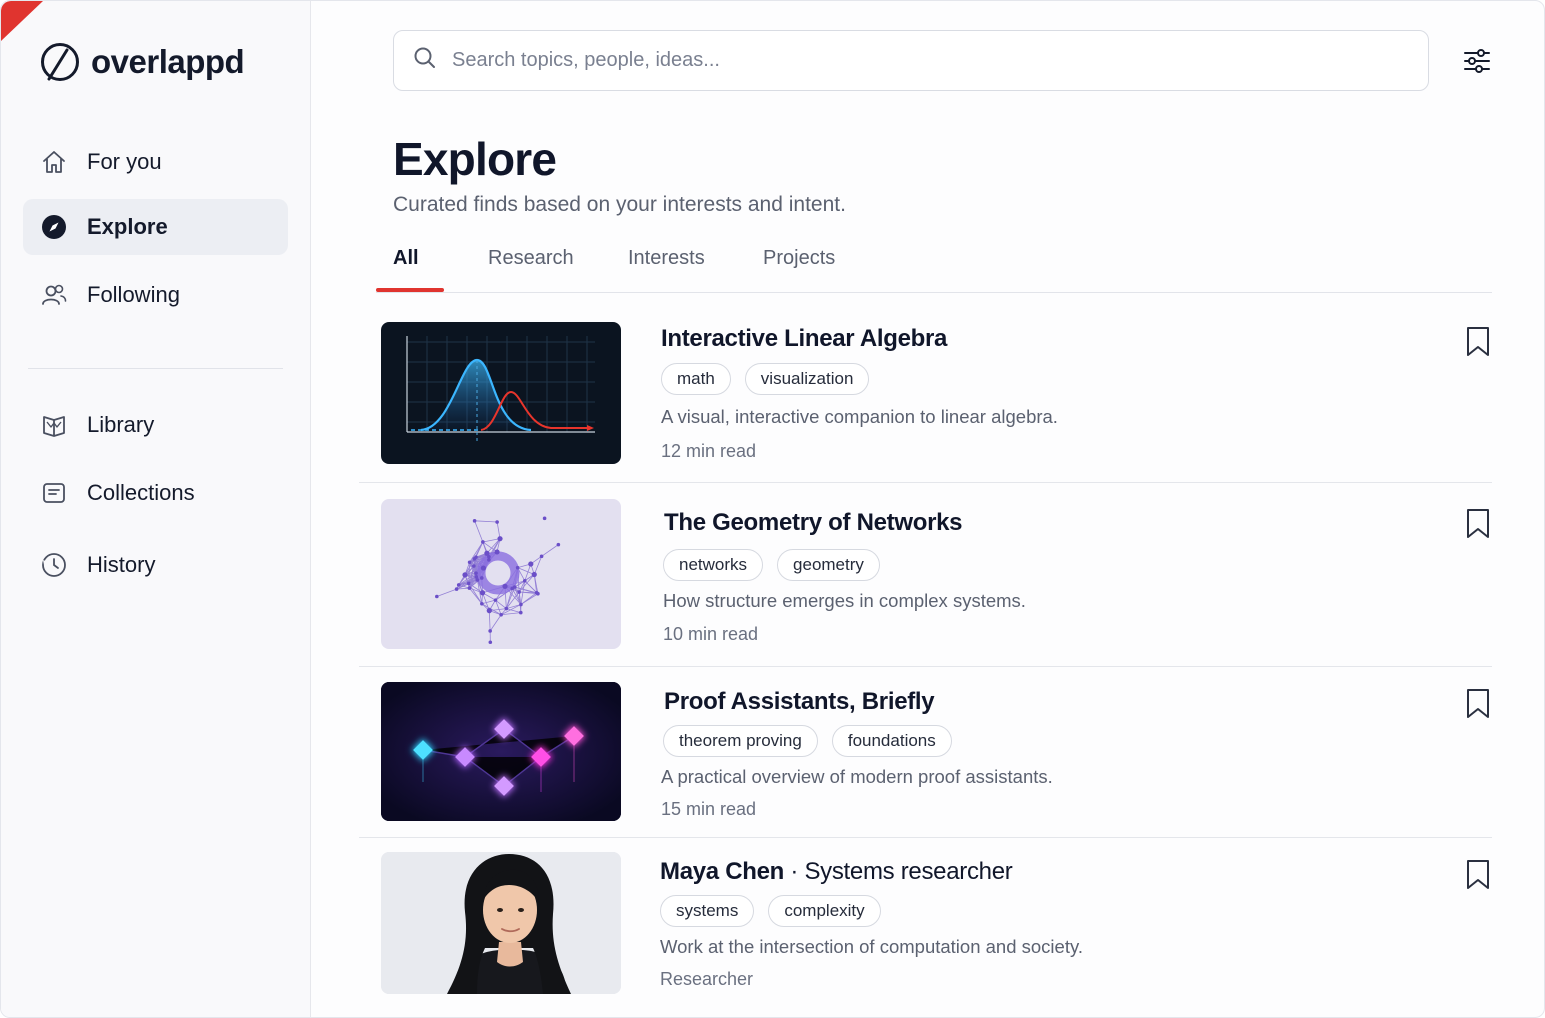 The width and height of the screenshot is (1545, 1018). Describe the element at coordinates (891, 741) in the screenshot. I see `tag-chip: foundations` at that location.